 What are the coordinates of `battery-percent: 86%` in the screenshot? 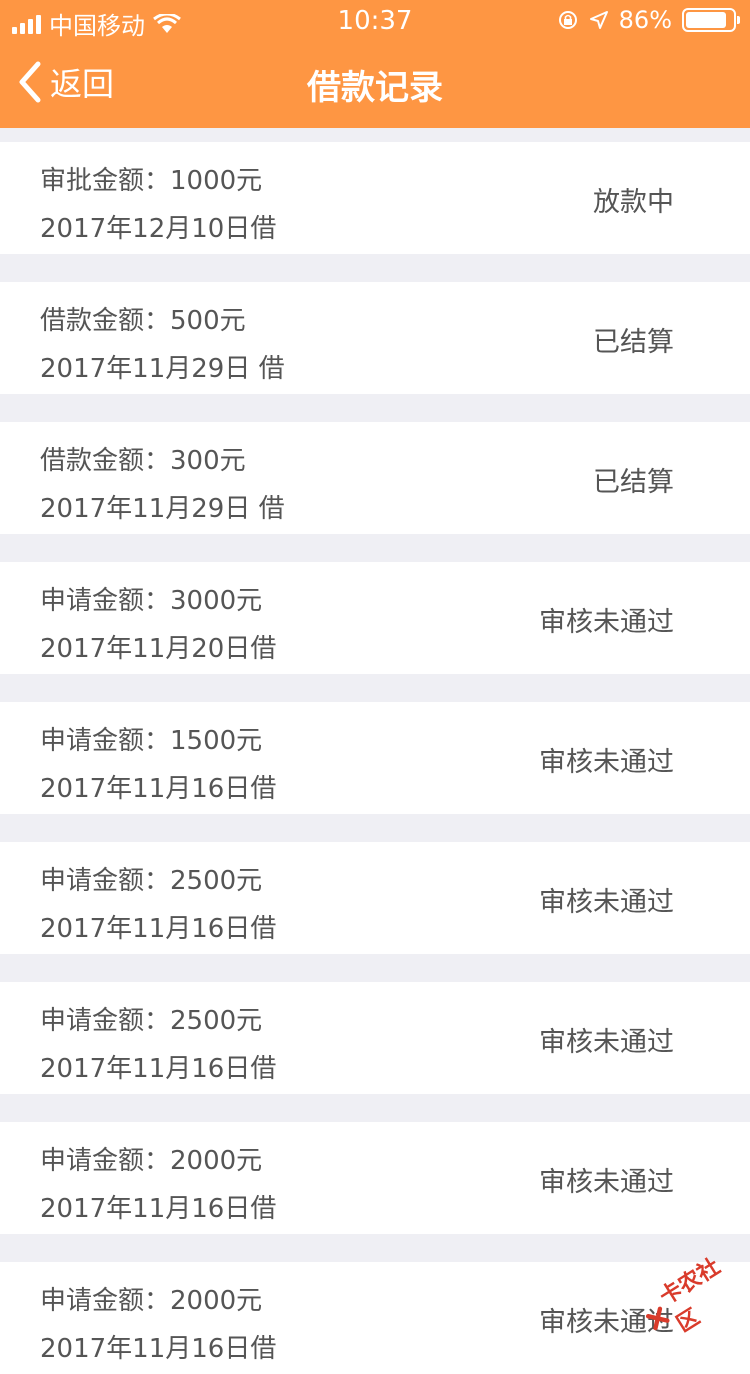 It's located at (645, 20).